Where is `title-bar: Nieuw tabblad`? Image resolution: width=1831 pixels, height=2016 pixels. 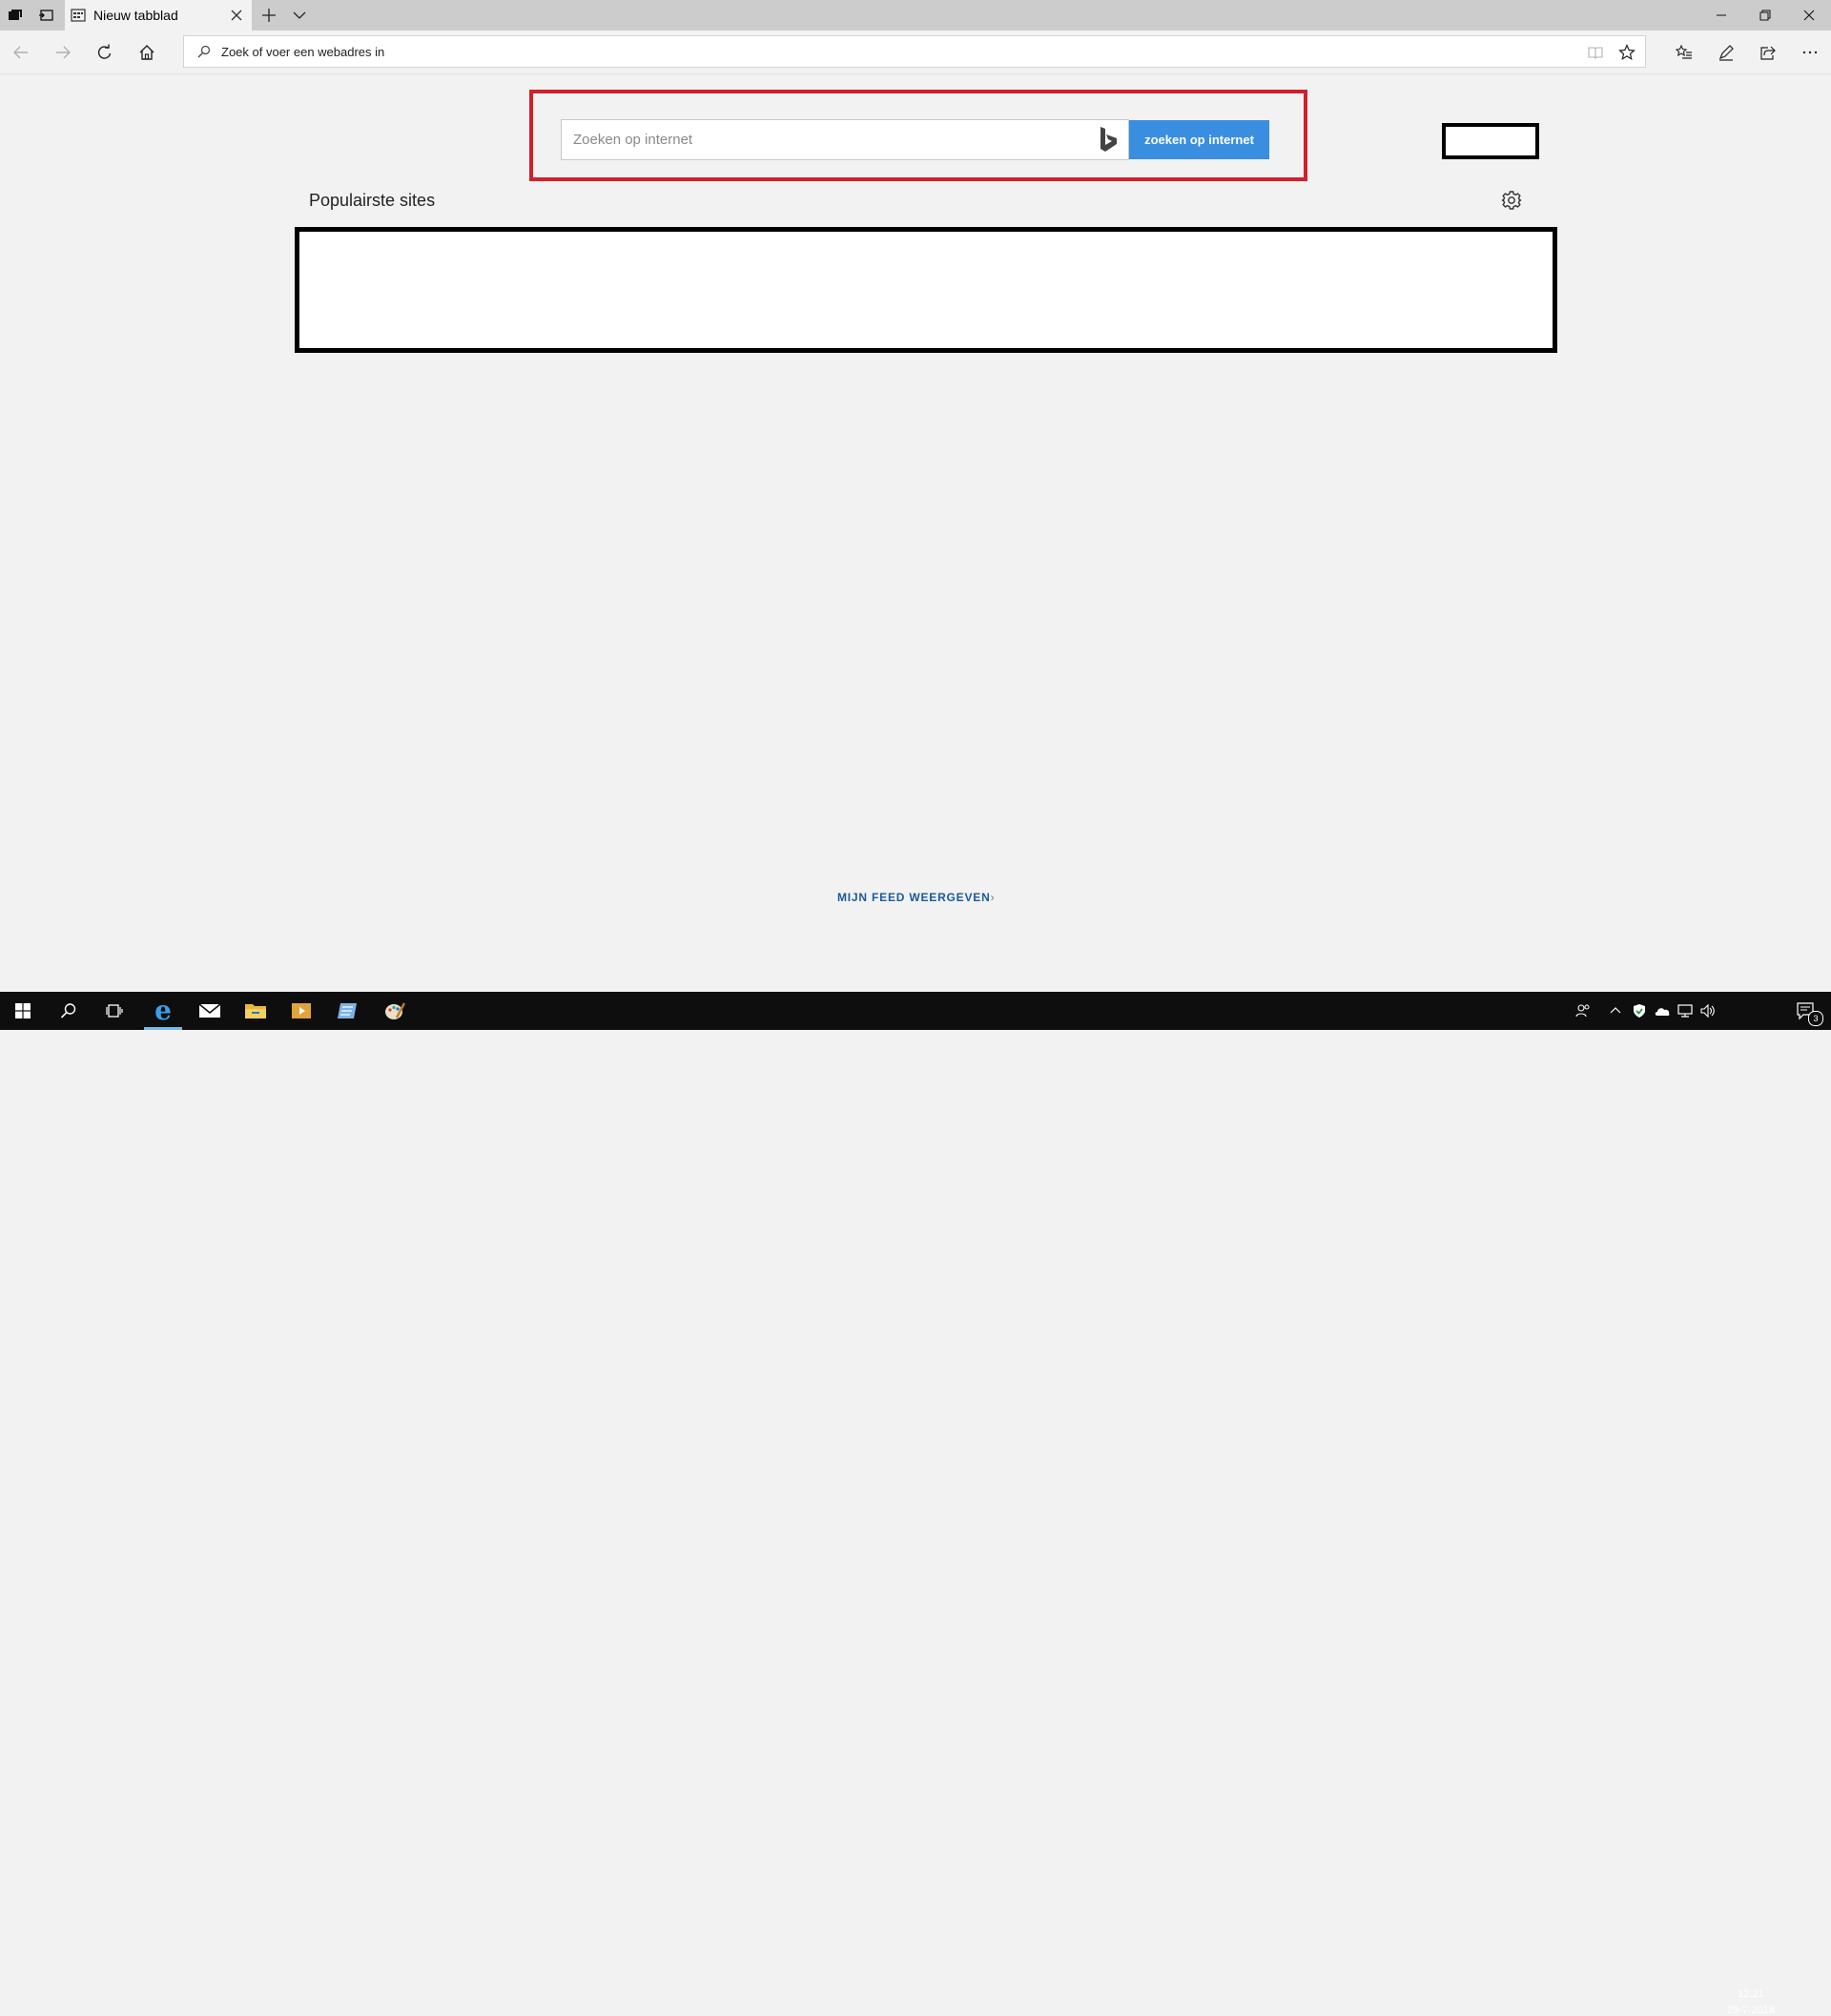
title-bar: Nieuw tabblad is located at coordinates (916, 15).